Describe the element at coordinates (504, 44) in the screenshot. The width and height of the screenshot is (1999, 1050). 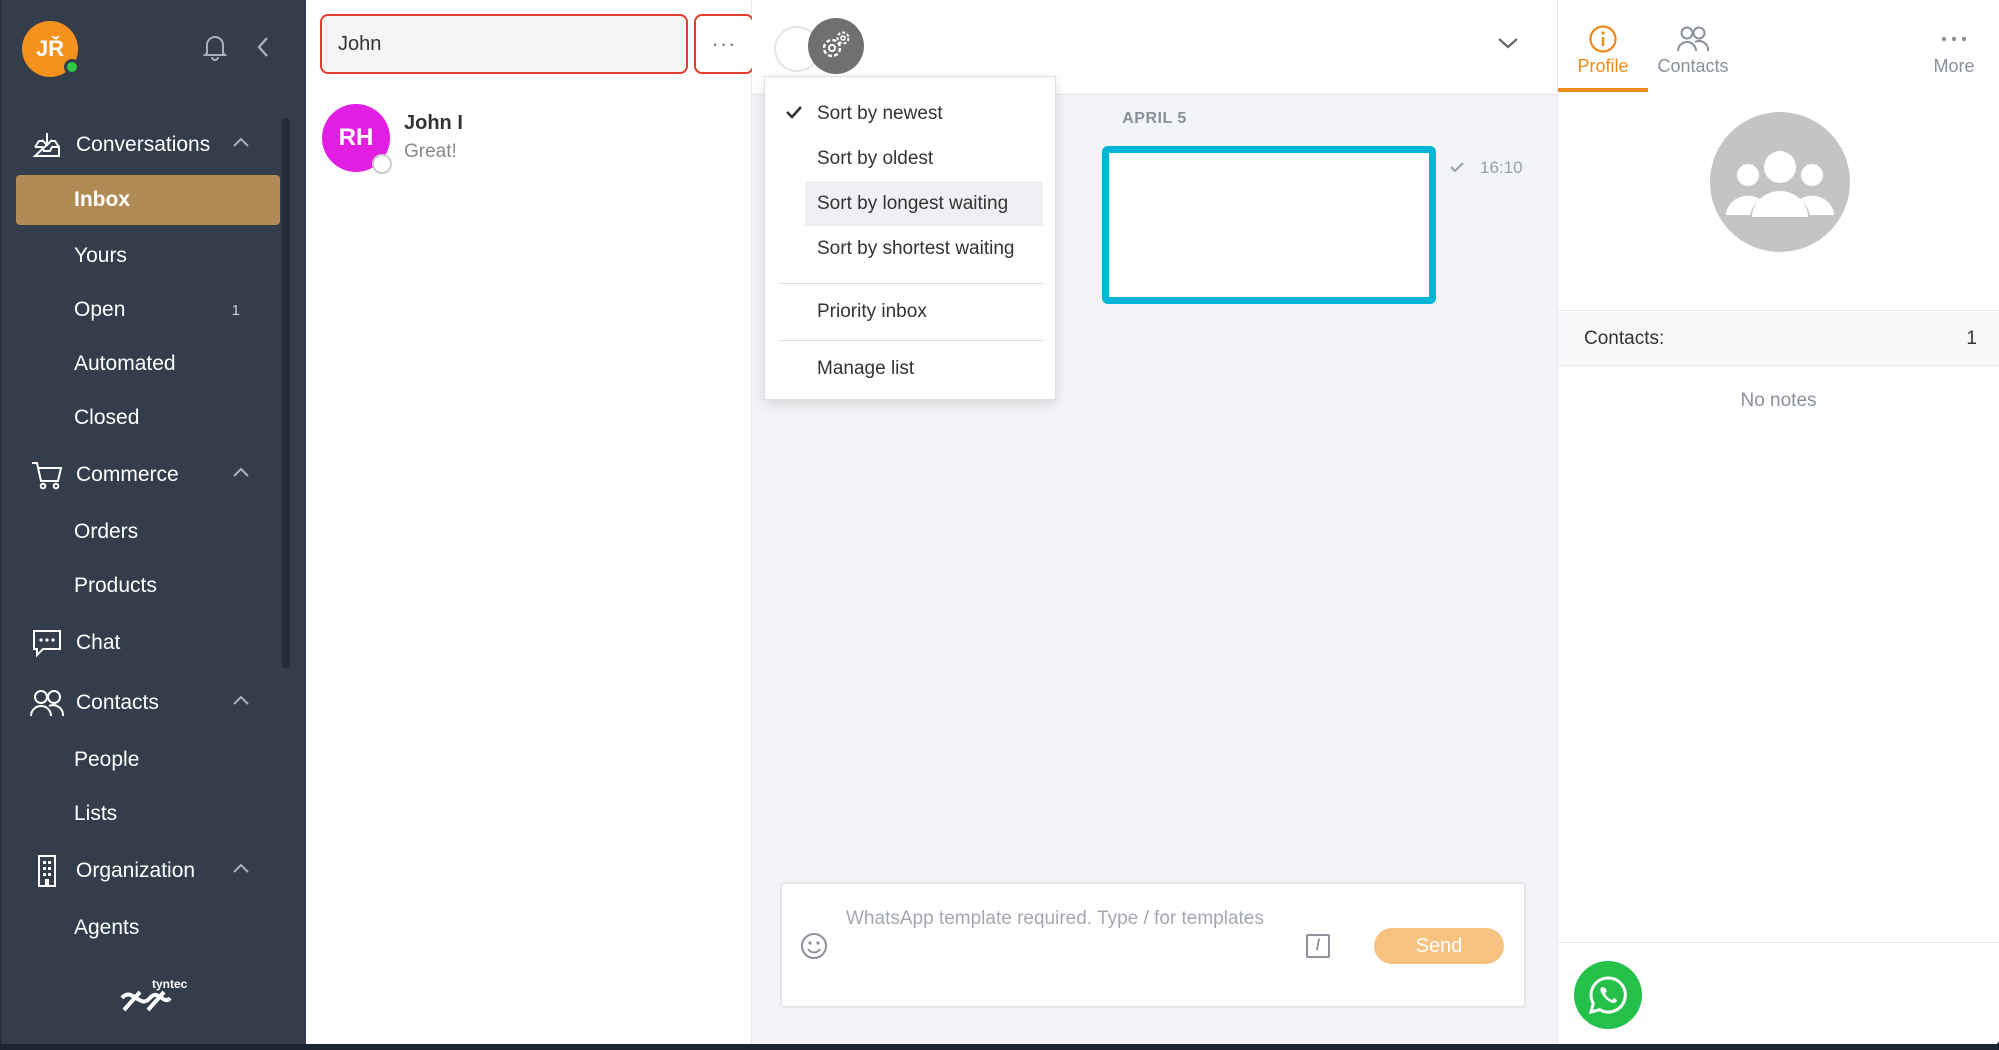
I see `search-input` at that location.